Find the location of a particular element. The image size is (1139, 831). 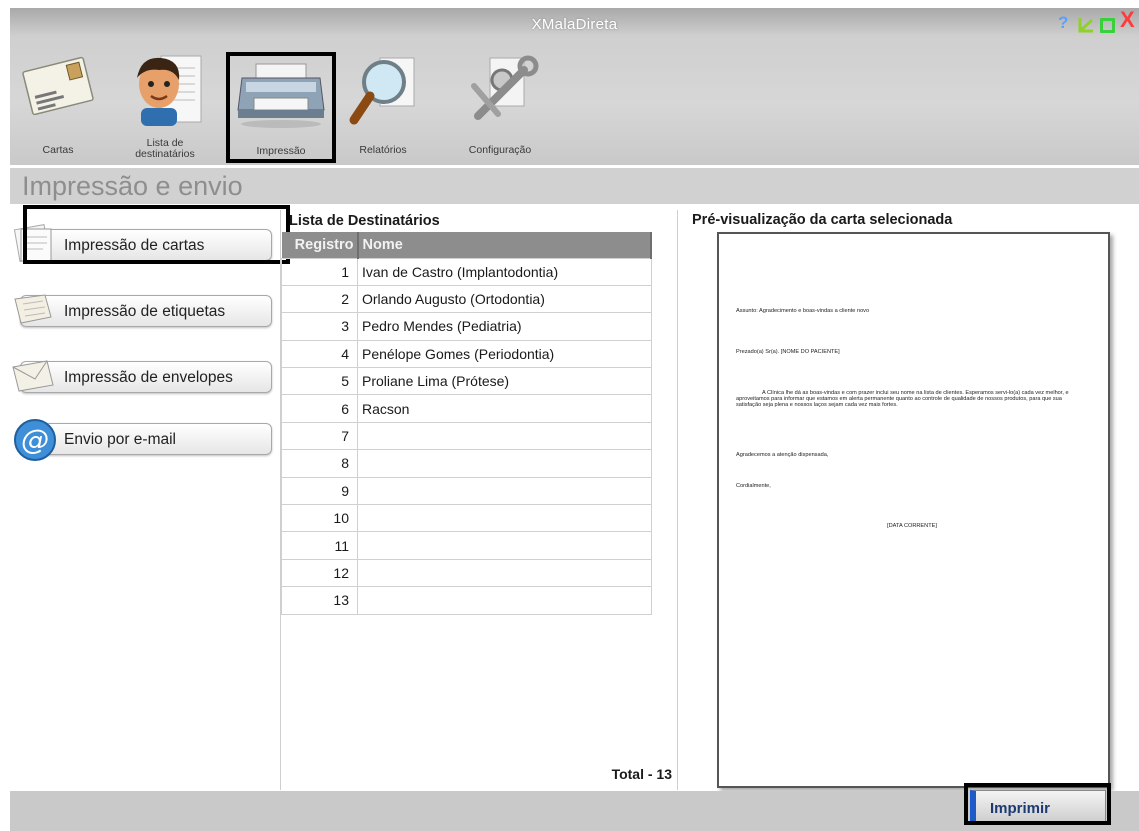

print-letters-button: Impressão de cartas is located at coordinates (142, 243).